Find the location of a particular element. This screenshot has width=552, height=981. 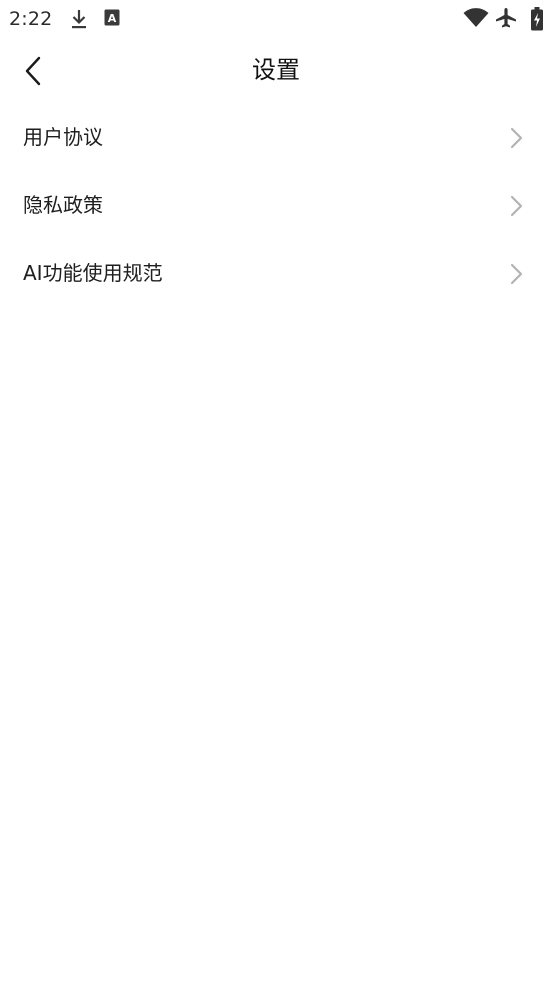

menu-item-label: 用户协议 is located at coordinates (63, 137).